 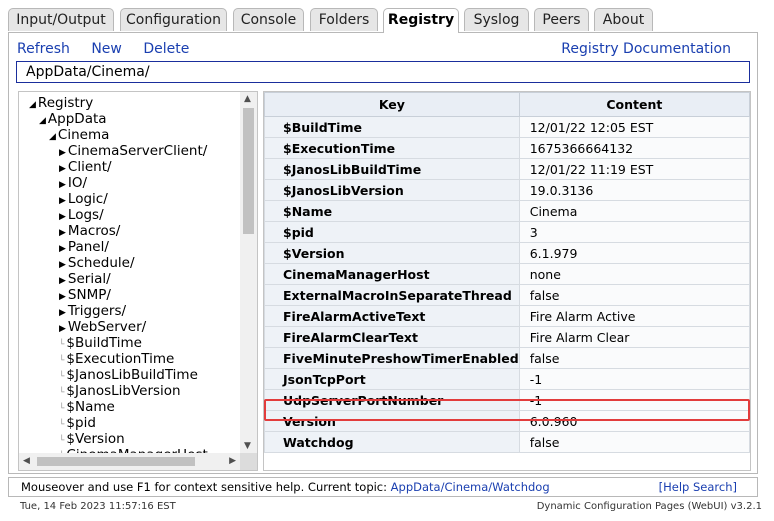 What do you see at coordinates (634, 421) in the screenshot?
I see `row-content: 6.0.960` at bounding box center [634, 421].